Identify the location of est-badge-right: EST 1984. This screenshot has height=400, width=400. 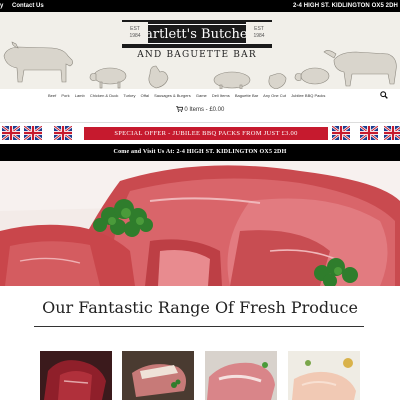
(259, 33).